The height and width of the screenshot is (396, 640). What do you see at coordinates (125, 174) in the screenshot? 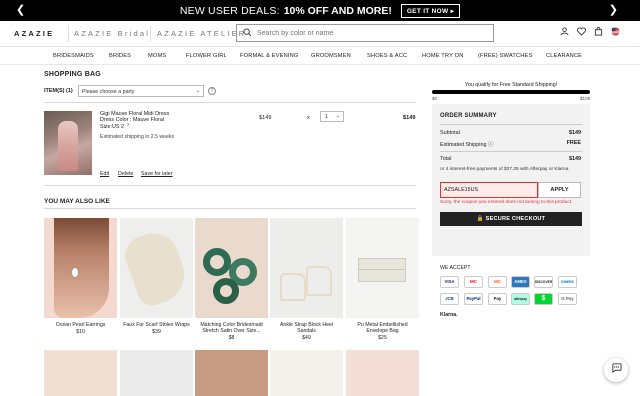
I see `delete-link: Delete` at bounding box center [125, 174].